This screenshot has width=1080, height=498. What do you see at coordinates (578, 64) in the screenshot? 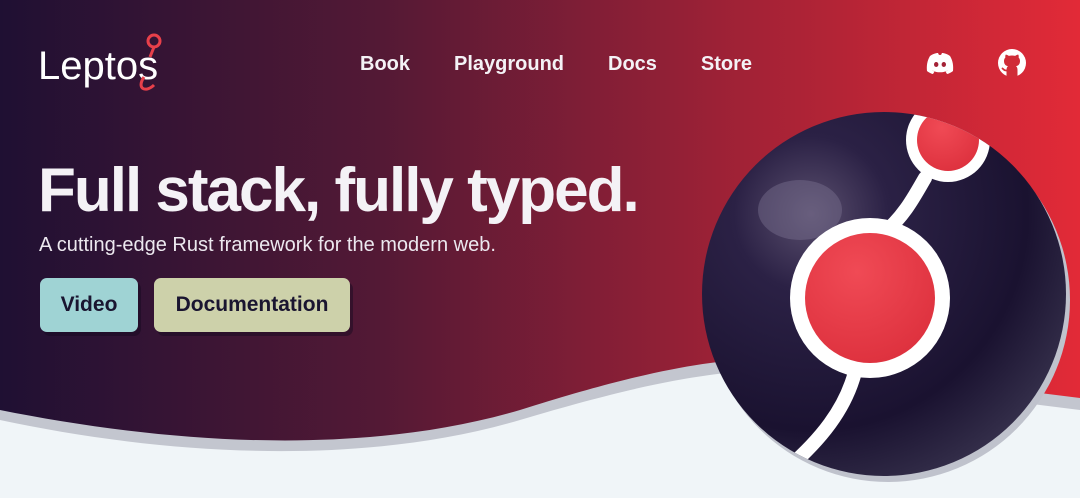
I see `main-nav: Book Playground Docs Store` at bounding box center [578, 64].